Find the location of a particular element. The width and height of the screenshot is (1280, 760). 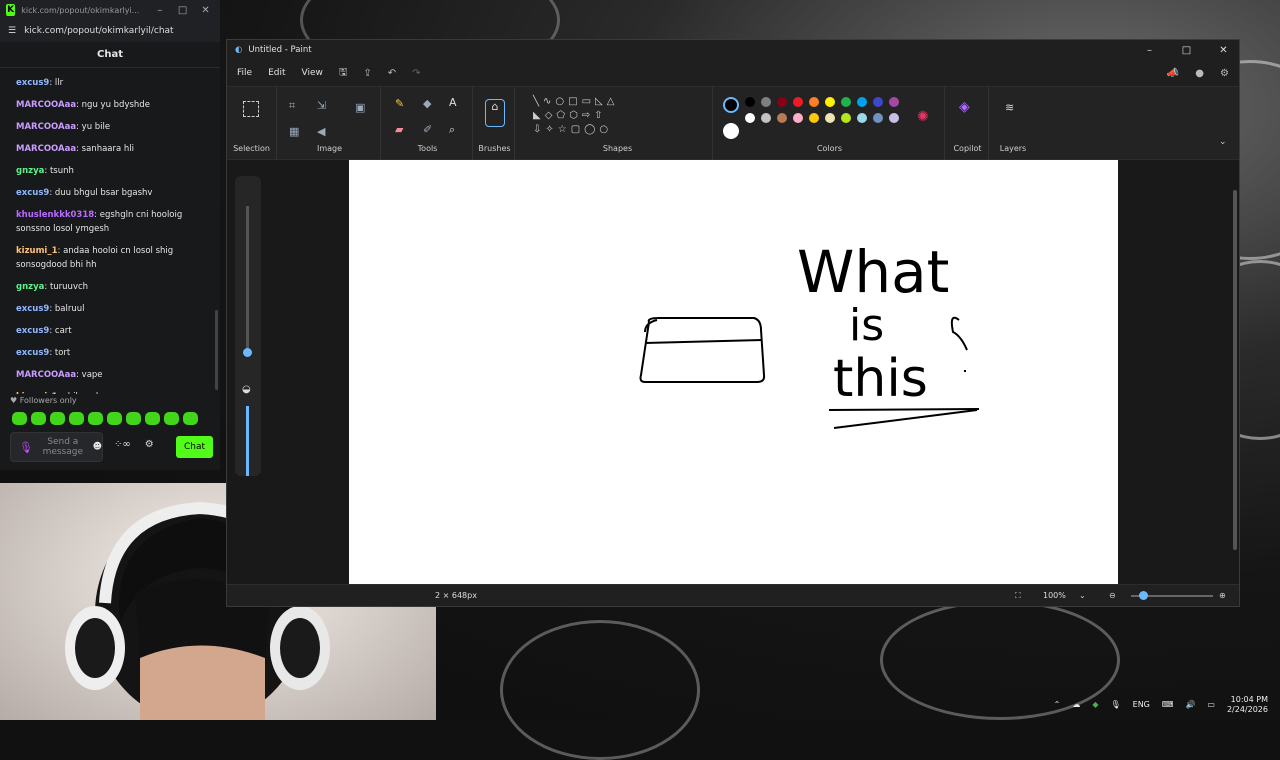

selection-icon is located at coordinates (251, 109).